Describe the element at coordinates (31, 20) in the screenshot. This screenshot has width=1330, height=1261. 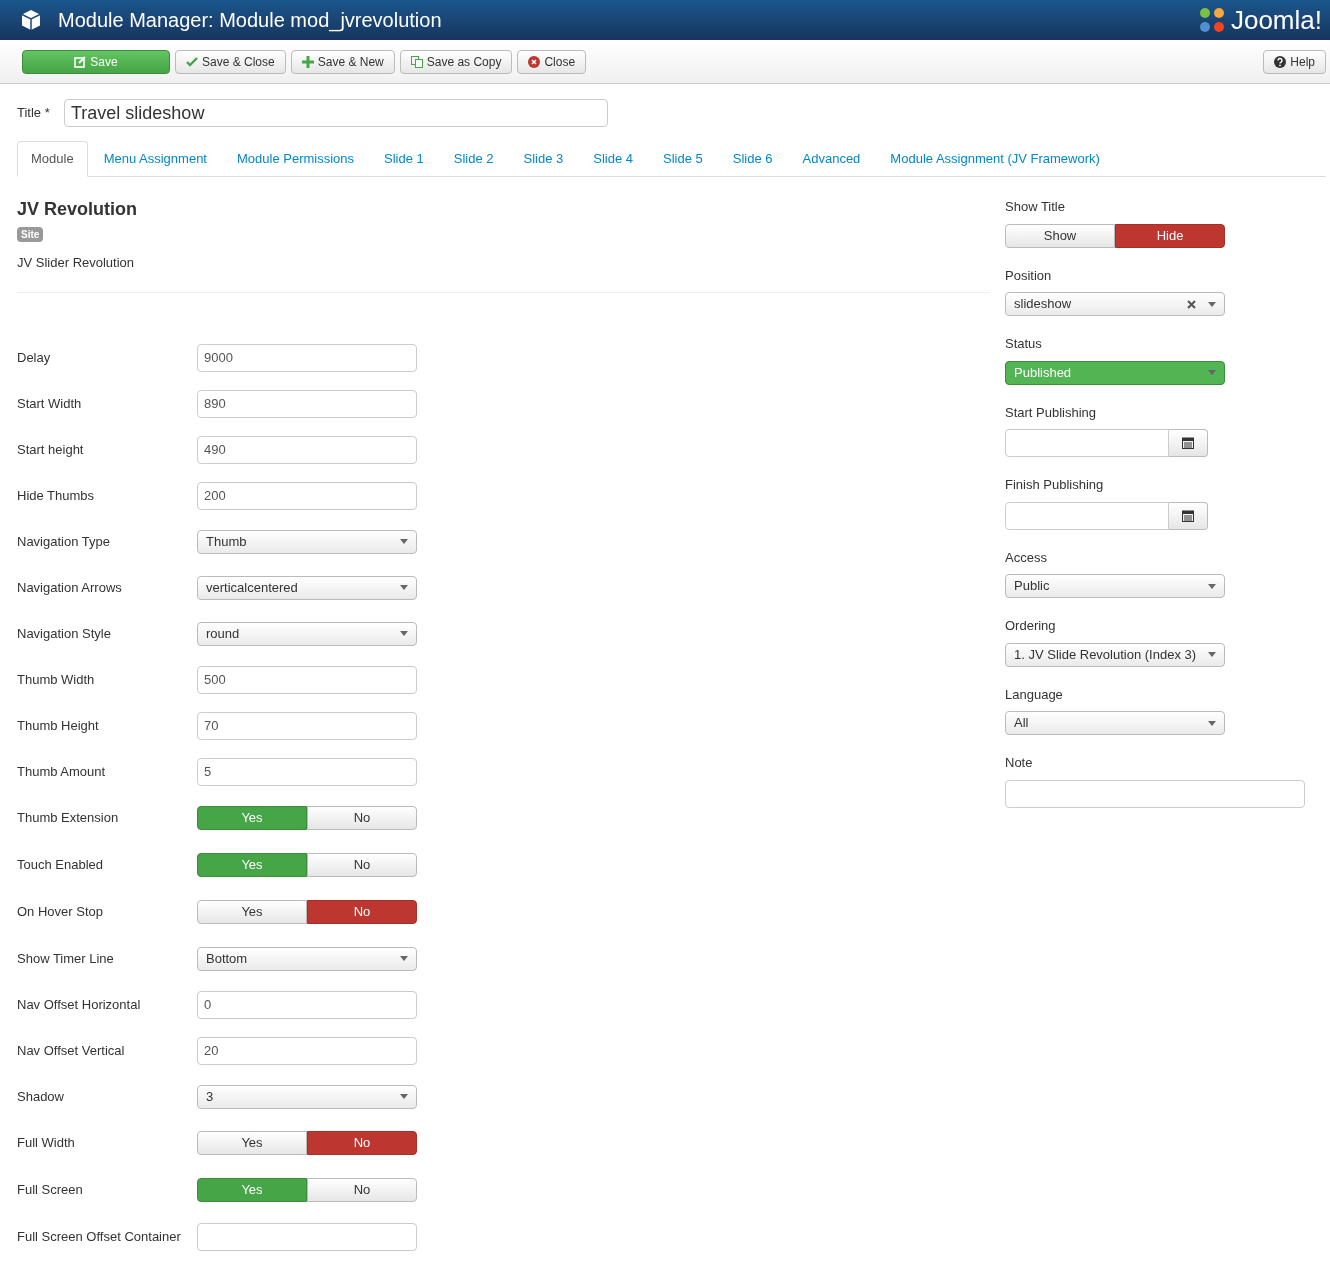
I see `cube-icon` at that location.